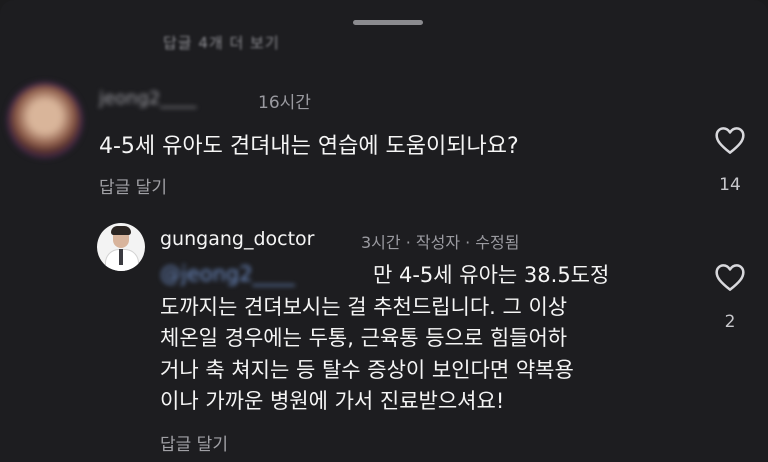  What do you see at coordinates (221, 42) in the screenshot?
I see `view-more-replies-link: 답글 4개 더 보기` at bounding box center [221, 42].